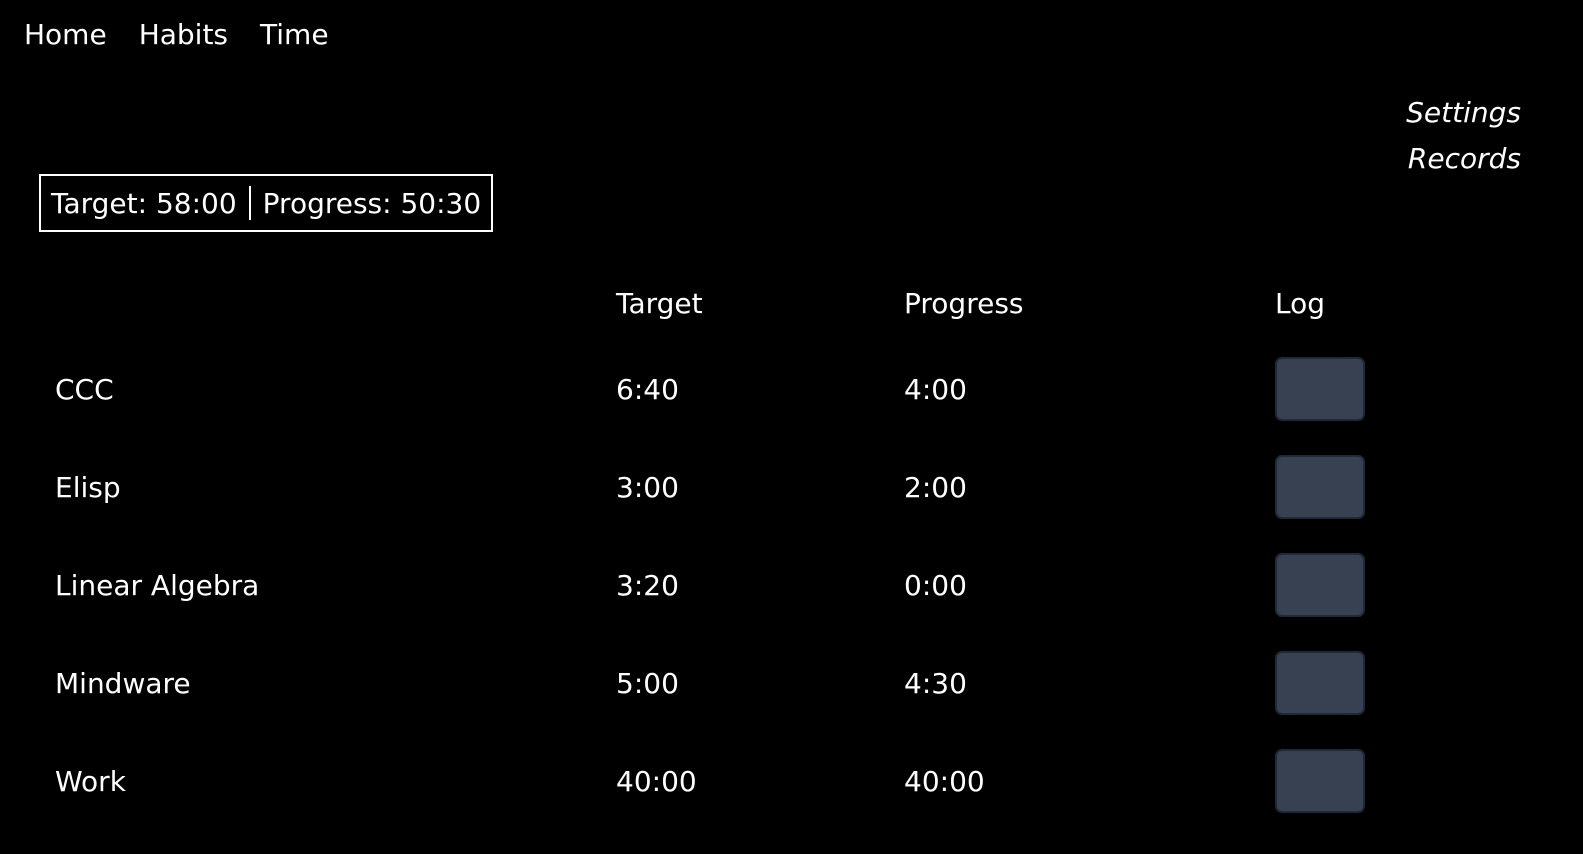 The image size is (1583, 854). I want to click on side-links: Settings Records, so click(1463, 136).